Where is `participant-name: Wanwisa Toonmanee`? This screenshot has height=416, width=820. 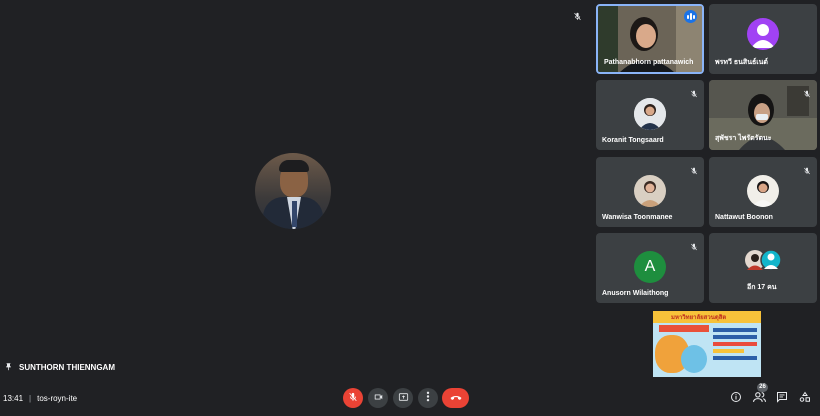 participant-name: Wanwisa Toonmanee is located at coordinates (637, 217).